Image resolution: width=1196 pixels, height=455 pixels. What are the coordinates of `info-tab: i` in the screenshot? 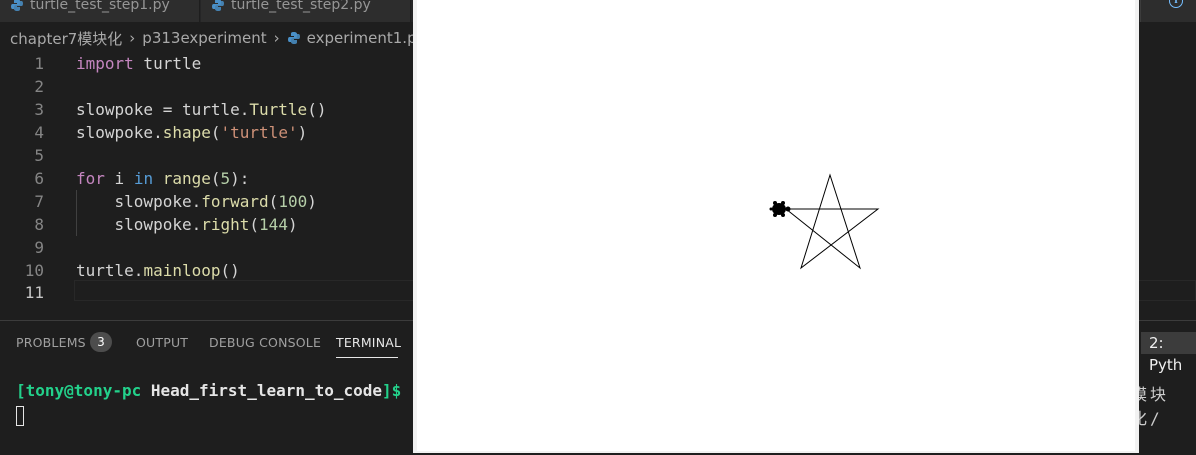 It's located at (1168, 11).